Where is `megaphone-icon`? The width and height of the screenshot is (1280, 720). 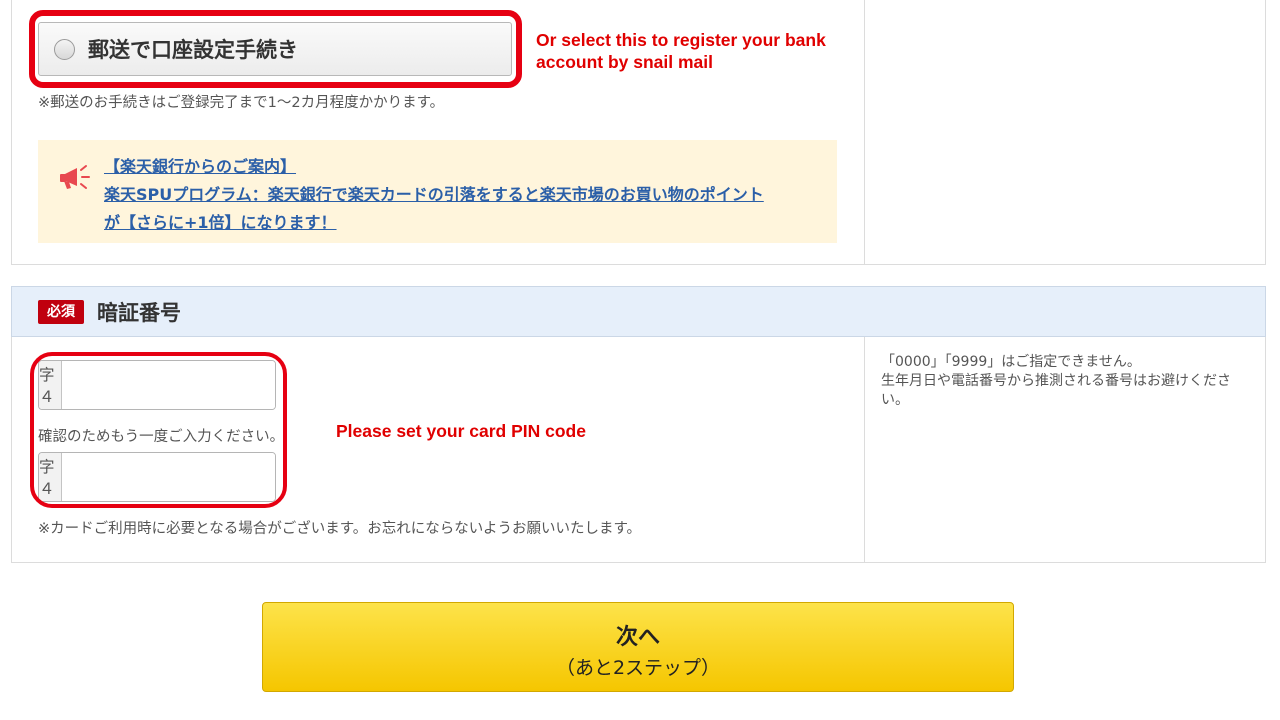
megaphone-icon is located at coordinates (75, 177).